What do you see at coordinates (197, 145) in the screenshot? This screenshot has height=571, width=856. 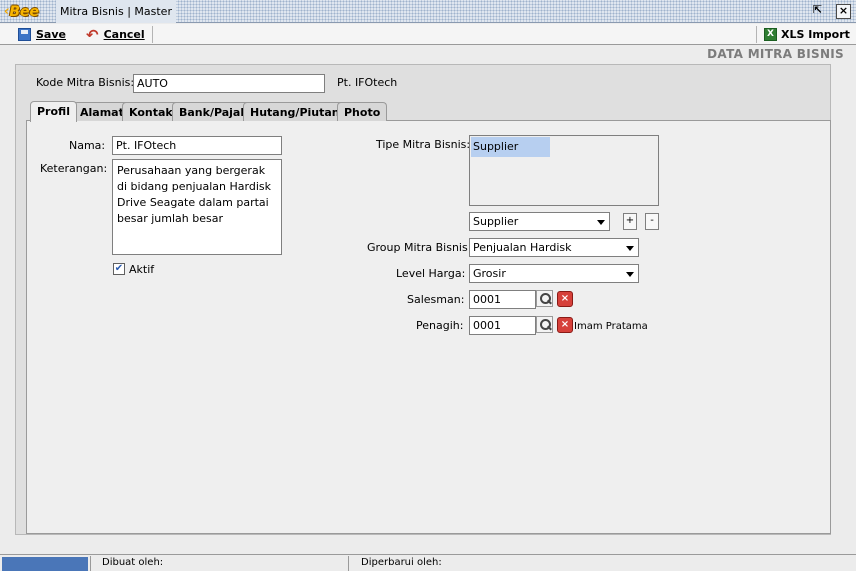 I see `nama-input: Pt. IFOtech` at bounding box center [197, 145].